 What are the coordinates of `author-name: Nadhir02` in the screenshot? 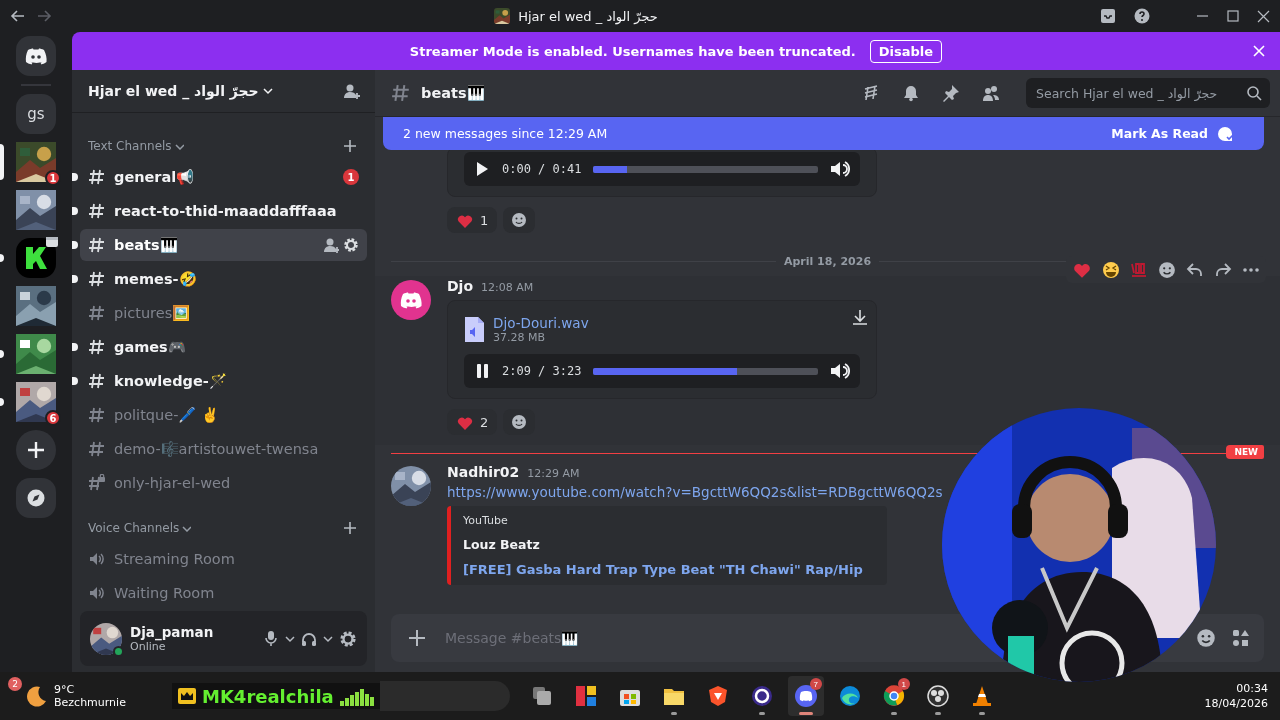 It's located at (483, 472).